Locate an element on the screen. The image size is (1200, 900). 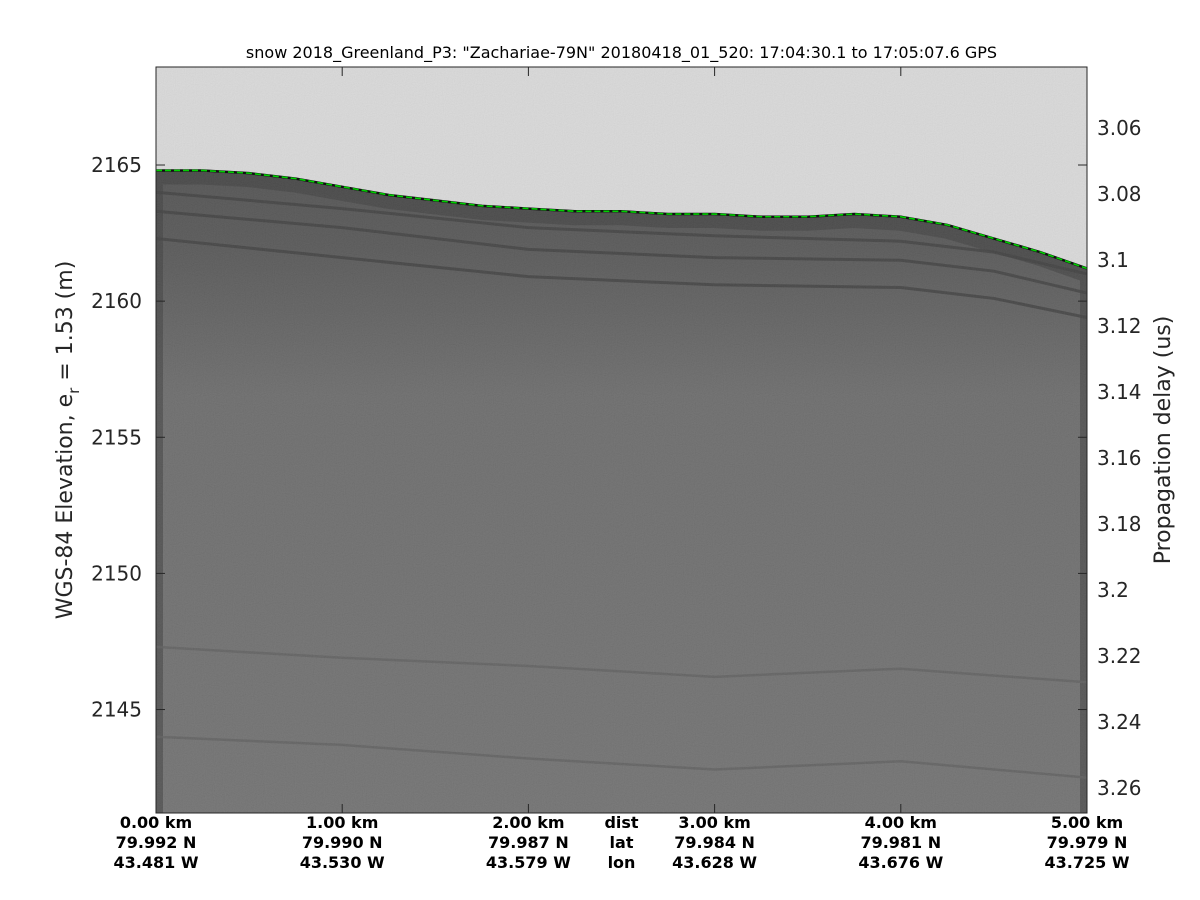
left-tick-label: 2145 is located at coordinates (116, 710).